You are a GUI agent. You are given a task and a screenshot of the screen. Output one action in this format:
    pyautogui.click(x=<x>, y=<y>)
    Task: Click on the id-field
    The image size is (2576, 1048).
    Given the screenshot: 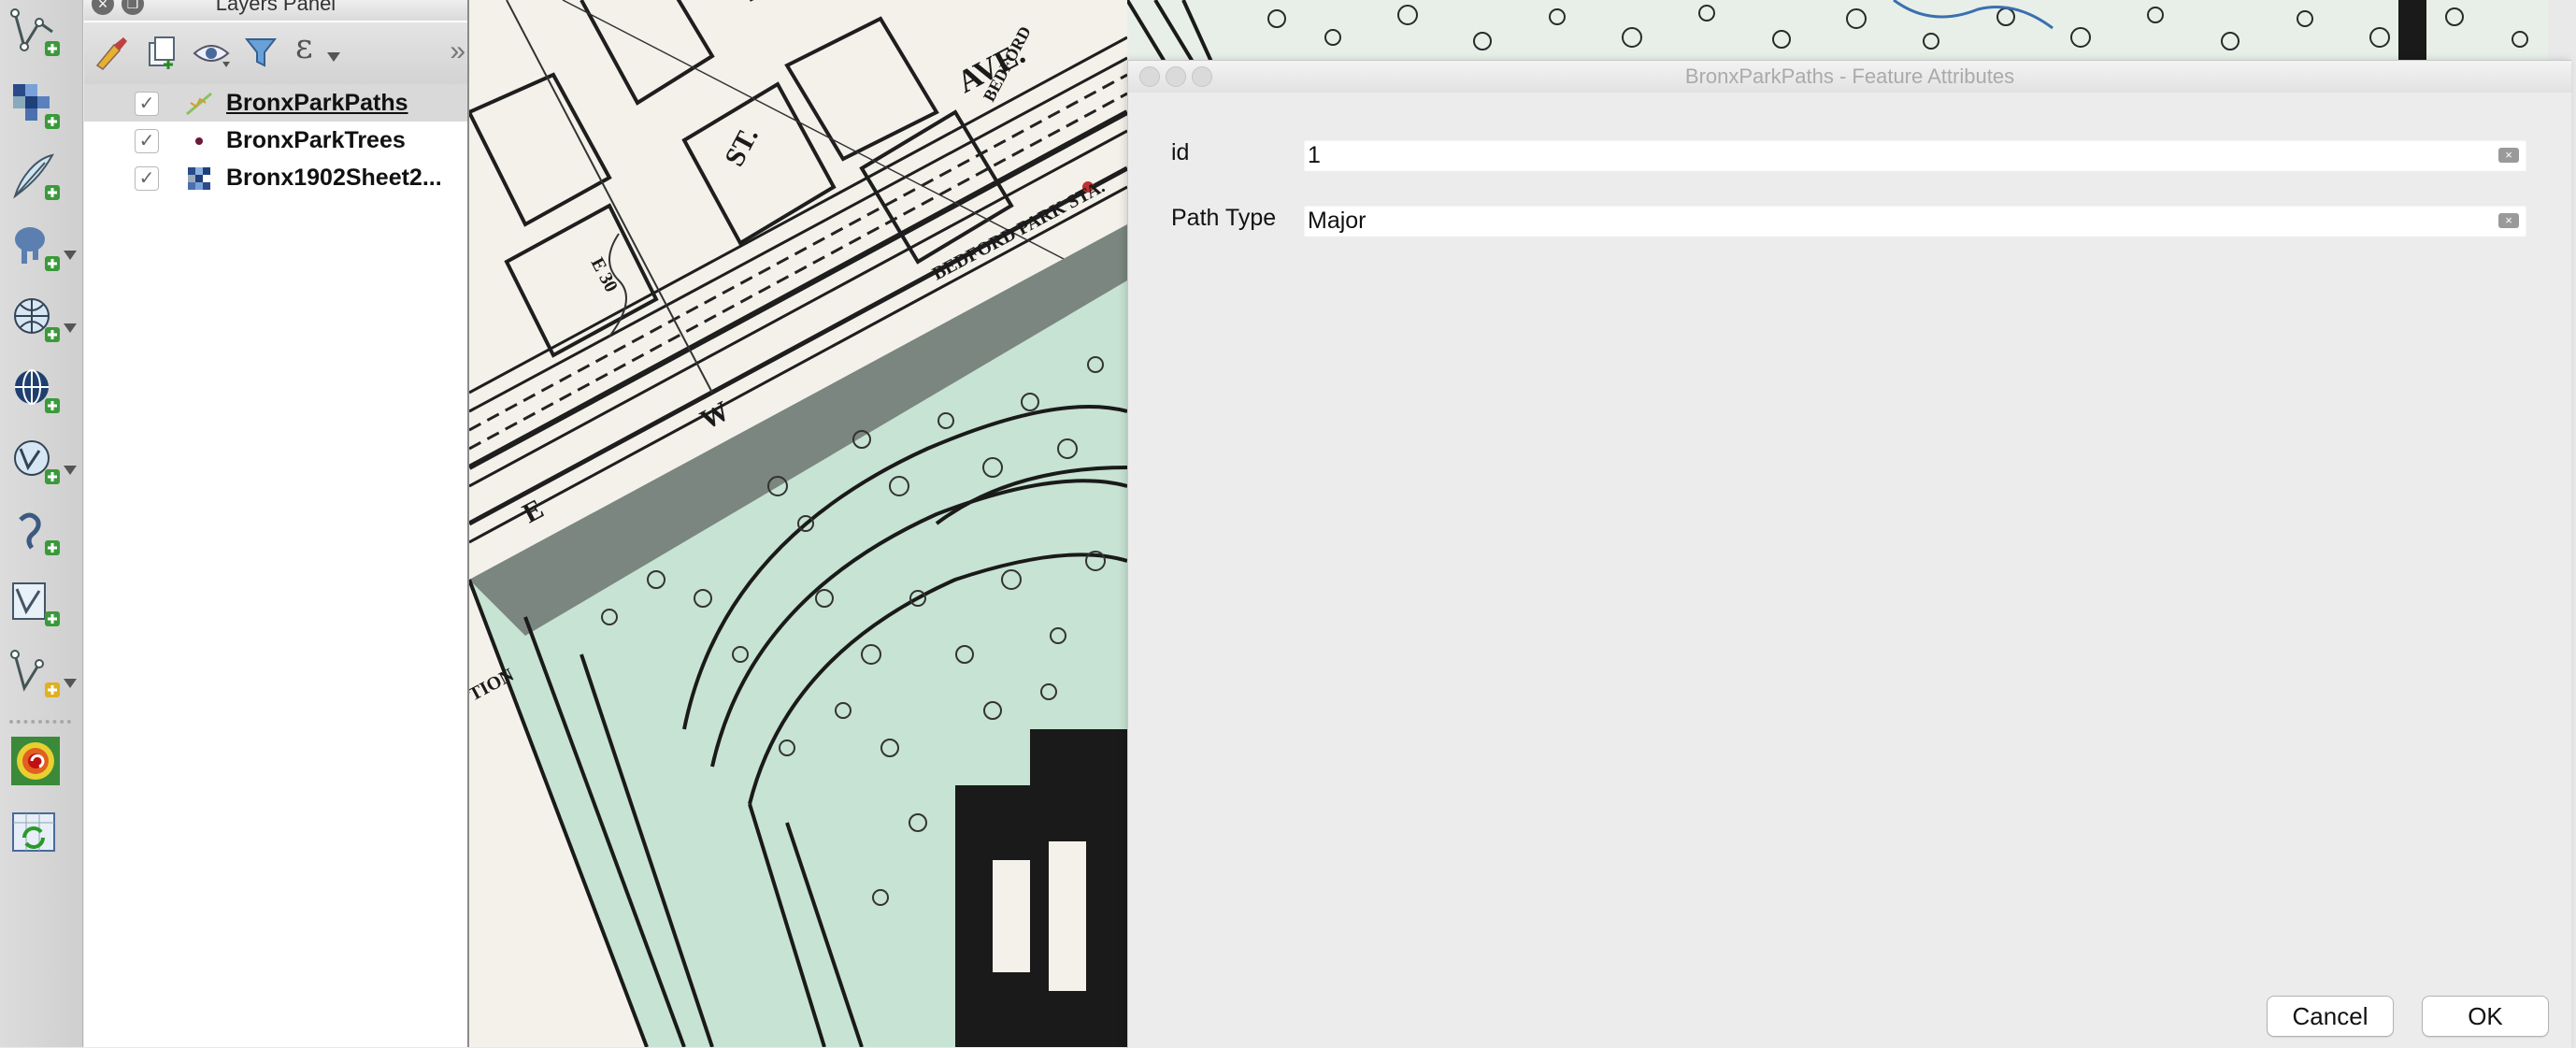 What is the action you would take?
    pyautogui.click(x=1915, y=155)
    